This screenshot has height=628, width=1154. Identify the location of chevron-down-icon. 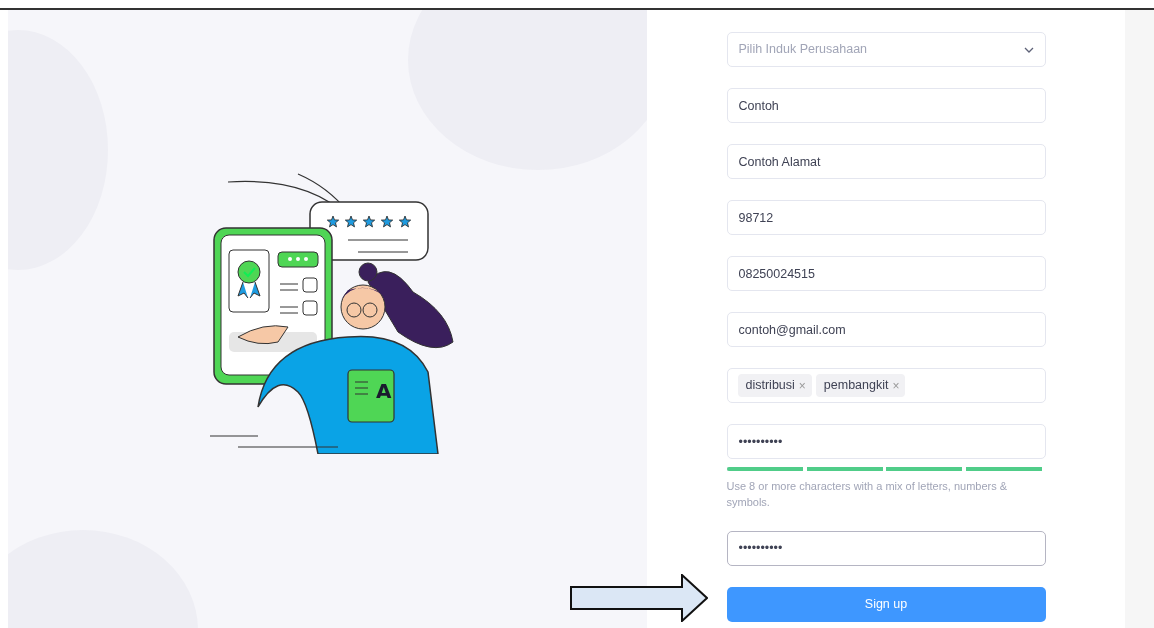
(1028, 49).